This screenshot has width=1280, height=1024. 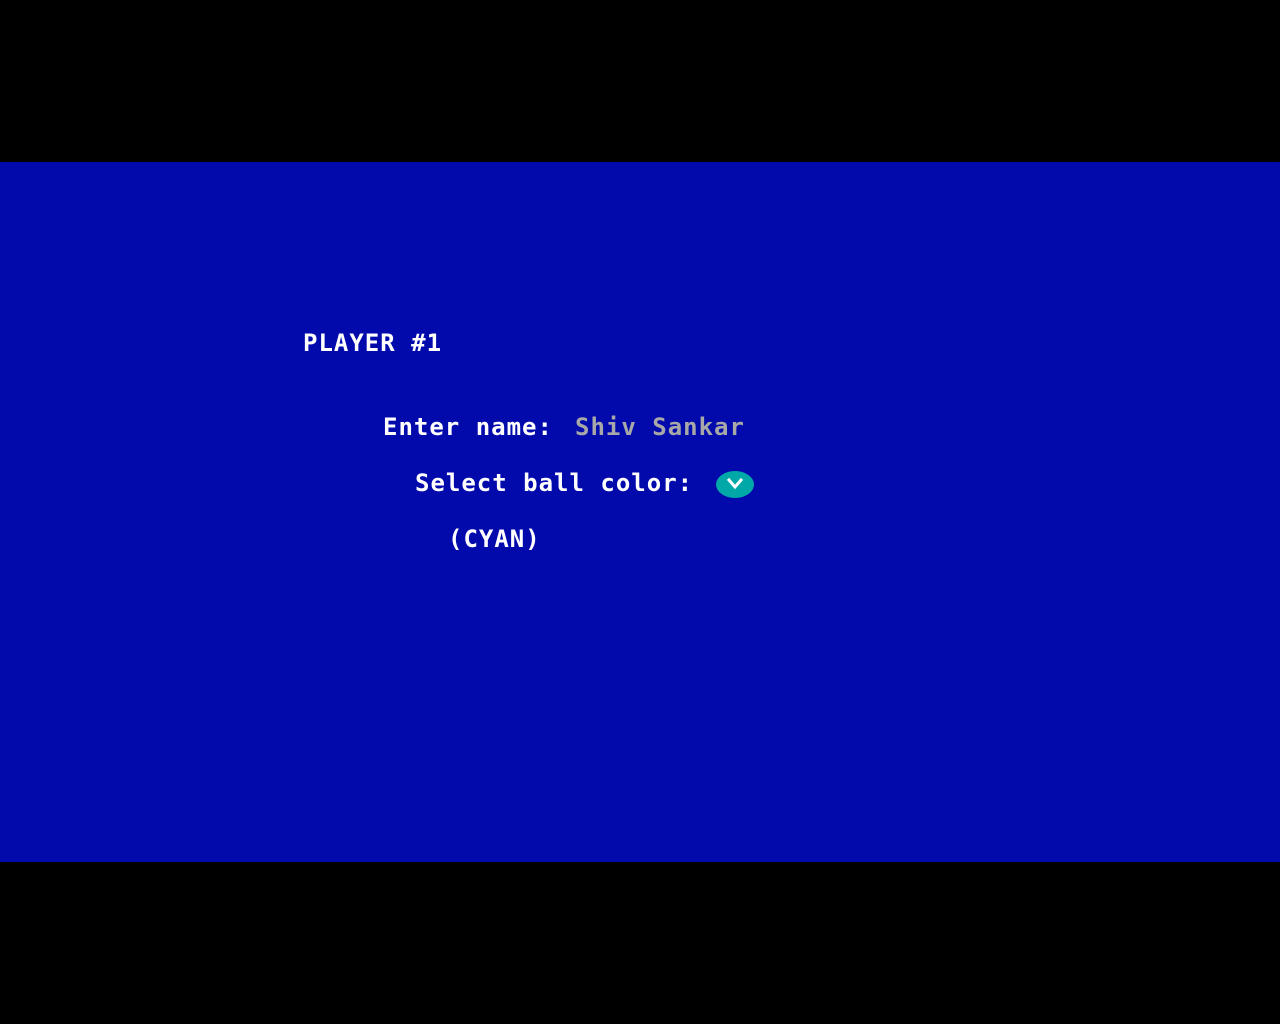 What do you see at coordinates (373, 343) in the screenshot?
I see `player-title: PLAYER #1` at bounding box center [373, 343].